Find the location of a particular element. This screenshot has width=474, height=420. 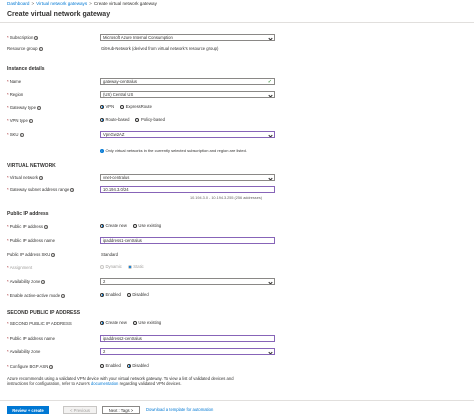

bgp-label: *Configure BGP ASN i is located at coordinates (30, 366).